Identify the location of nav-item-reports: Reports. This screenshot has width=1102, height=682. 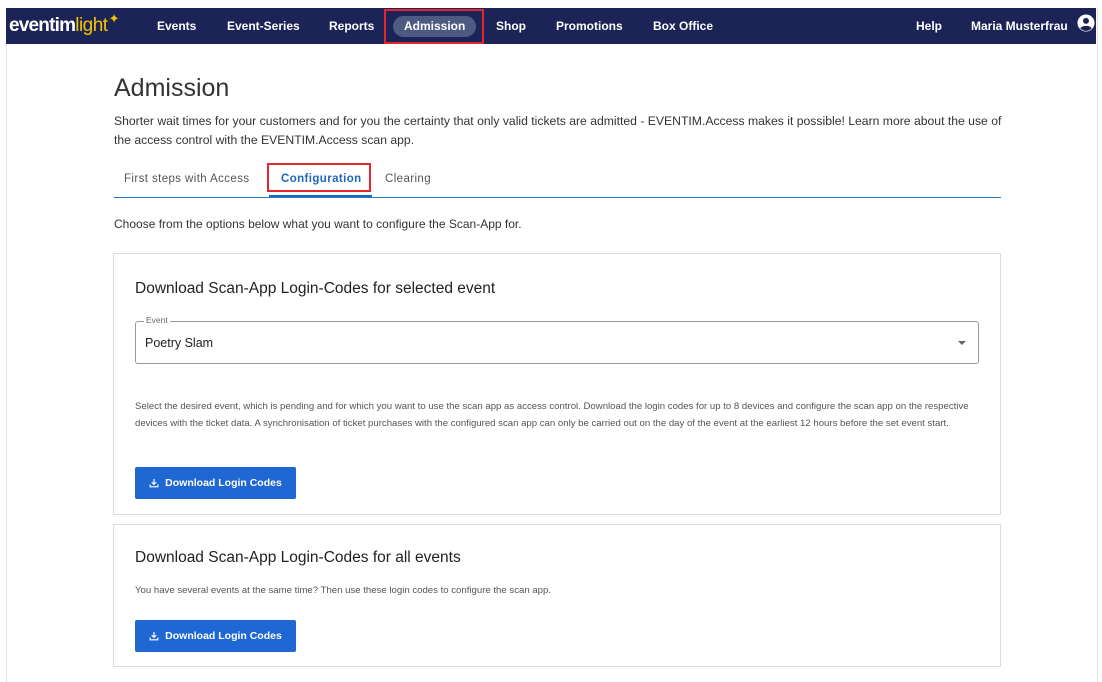
(351, 26).